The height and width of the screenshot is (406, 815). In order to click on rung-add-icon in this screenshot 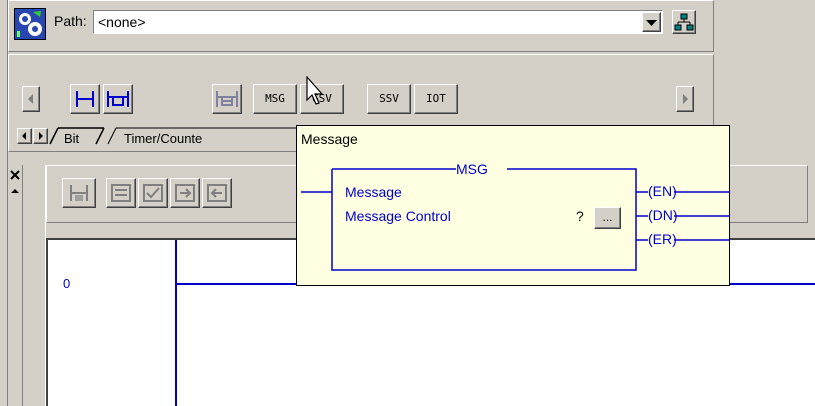, I will do `click(79, 193)`.